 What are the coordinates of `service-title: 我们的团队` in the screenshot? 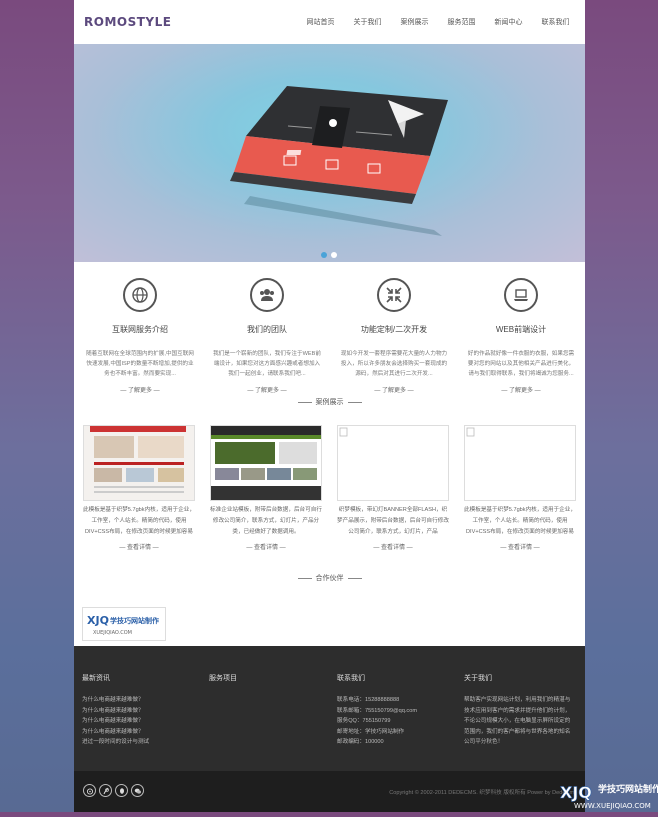 It's located at (267, 329).